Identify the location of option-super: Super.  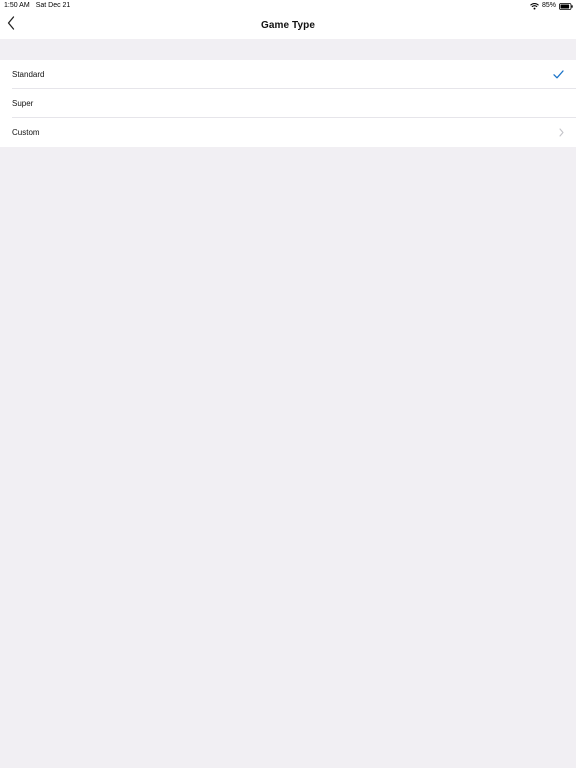
(288, 103).